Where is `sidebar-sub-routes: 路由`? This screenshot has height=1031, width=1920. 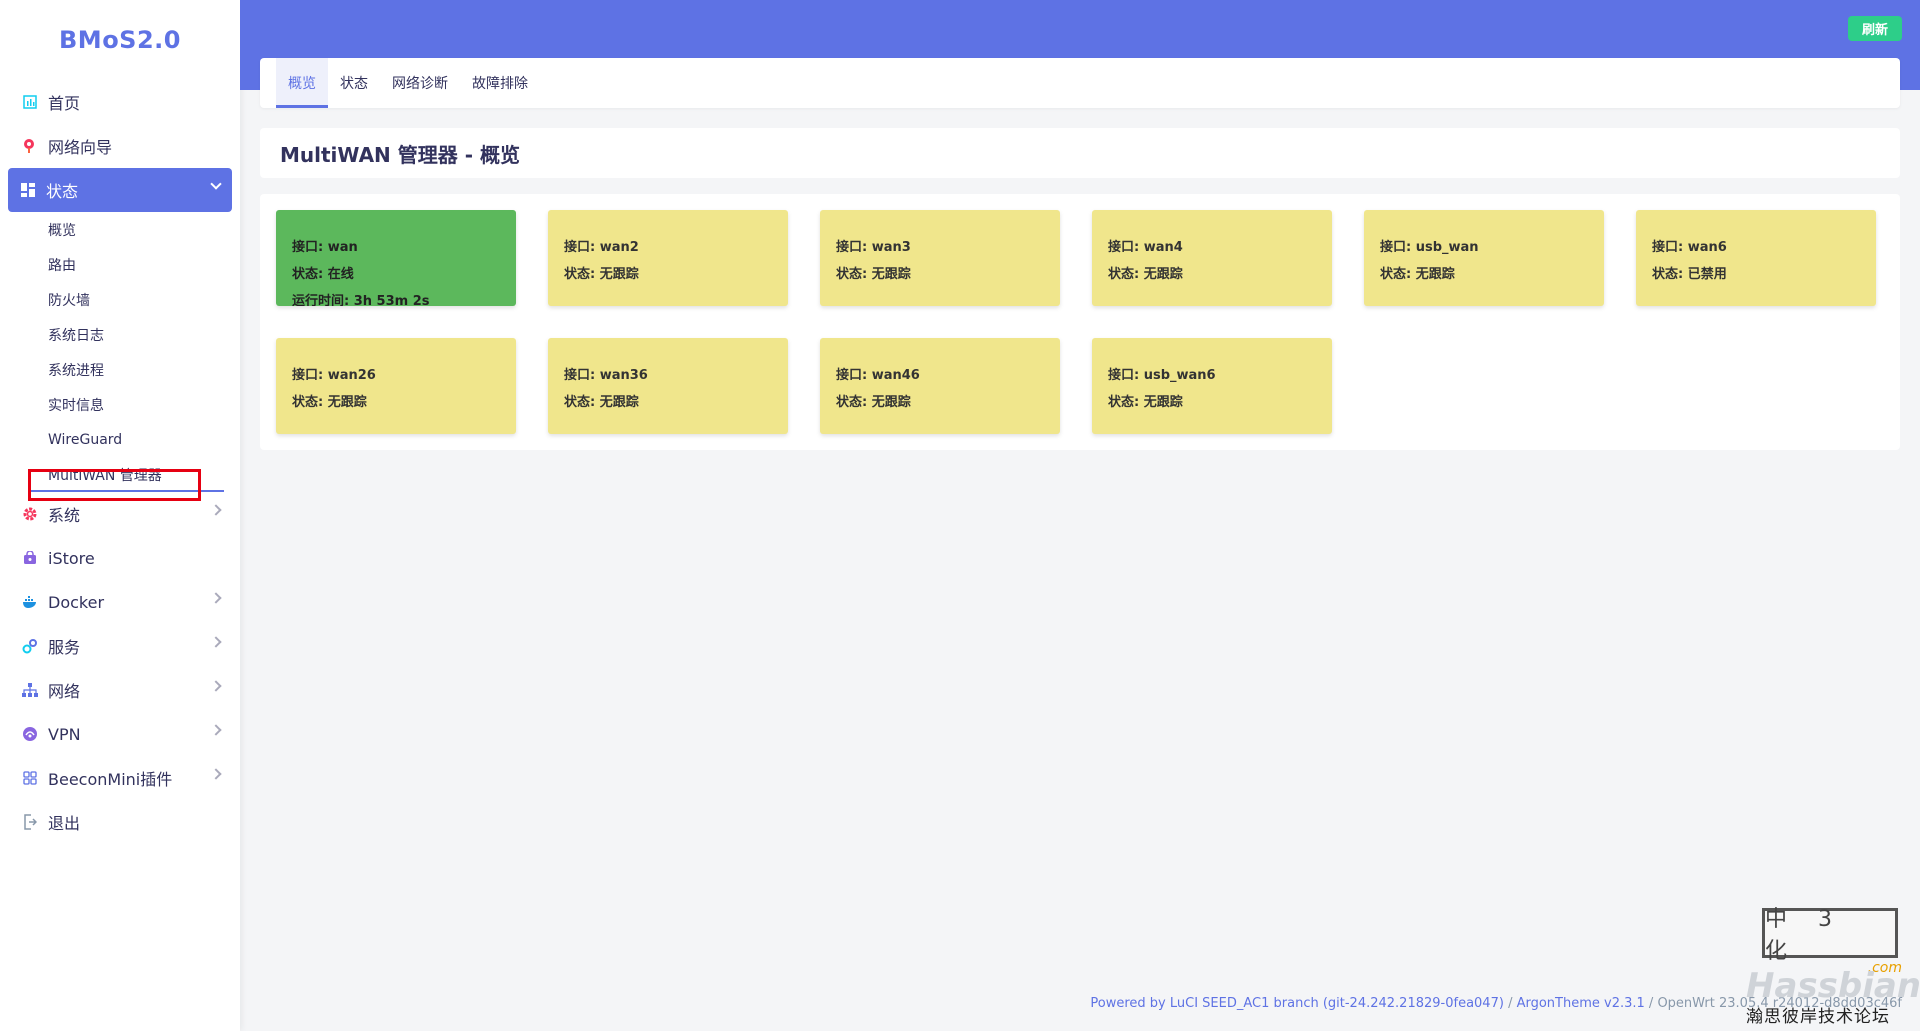 sidebar-sub-routes: 路由 is located at coordinates (120, 264).